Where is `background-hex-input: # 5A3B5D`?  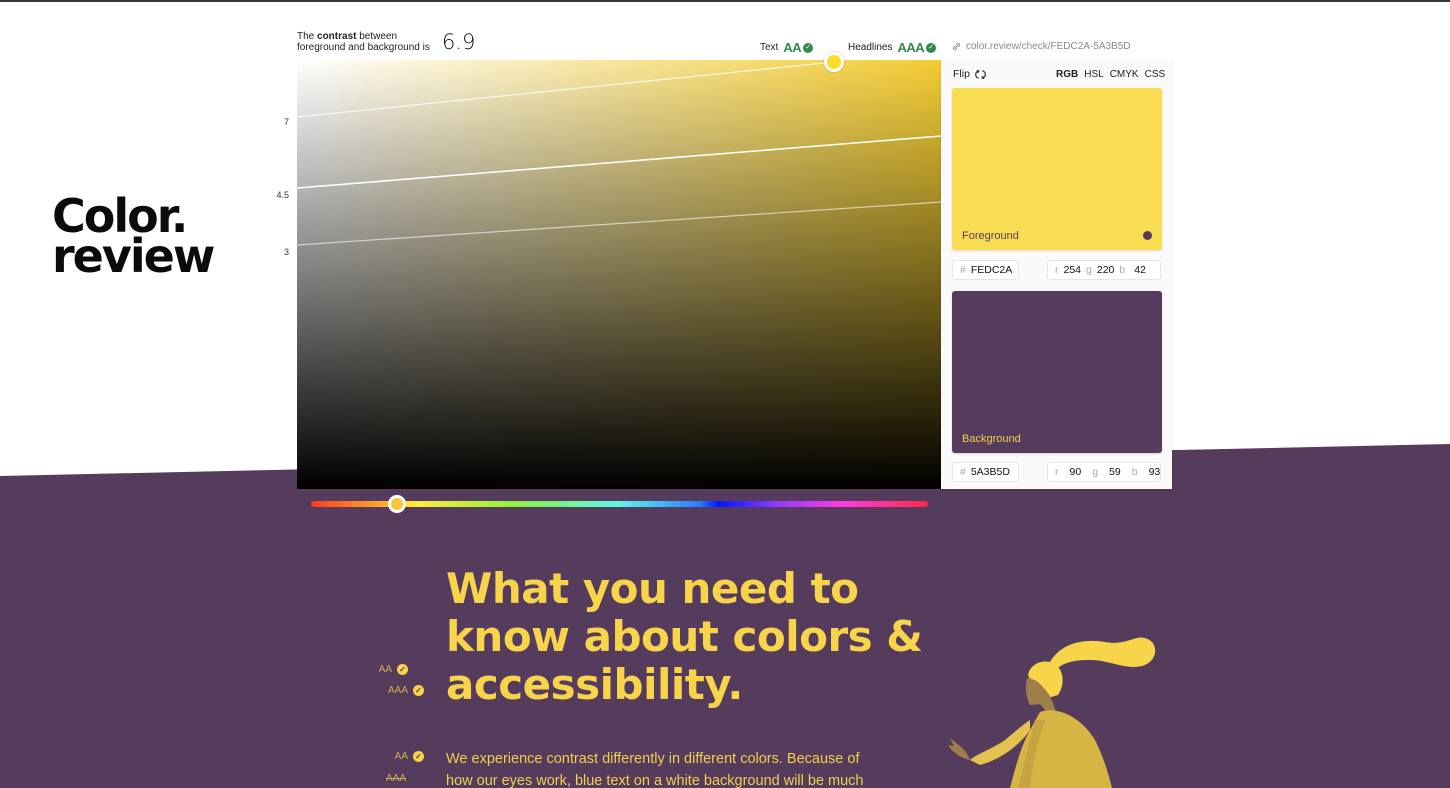
background-hex-input: # 5A3B5D is located at coordinates (985, 472).